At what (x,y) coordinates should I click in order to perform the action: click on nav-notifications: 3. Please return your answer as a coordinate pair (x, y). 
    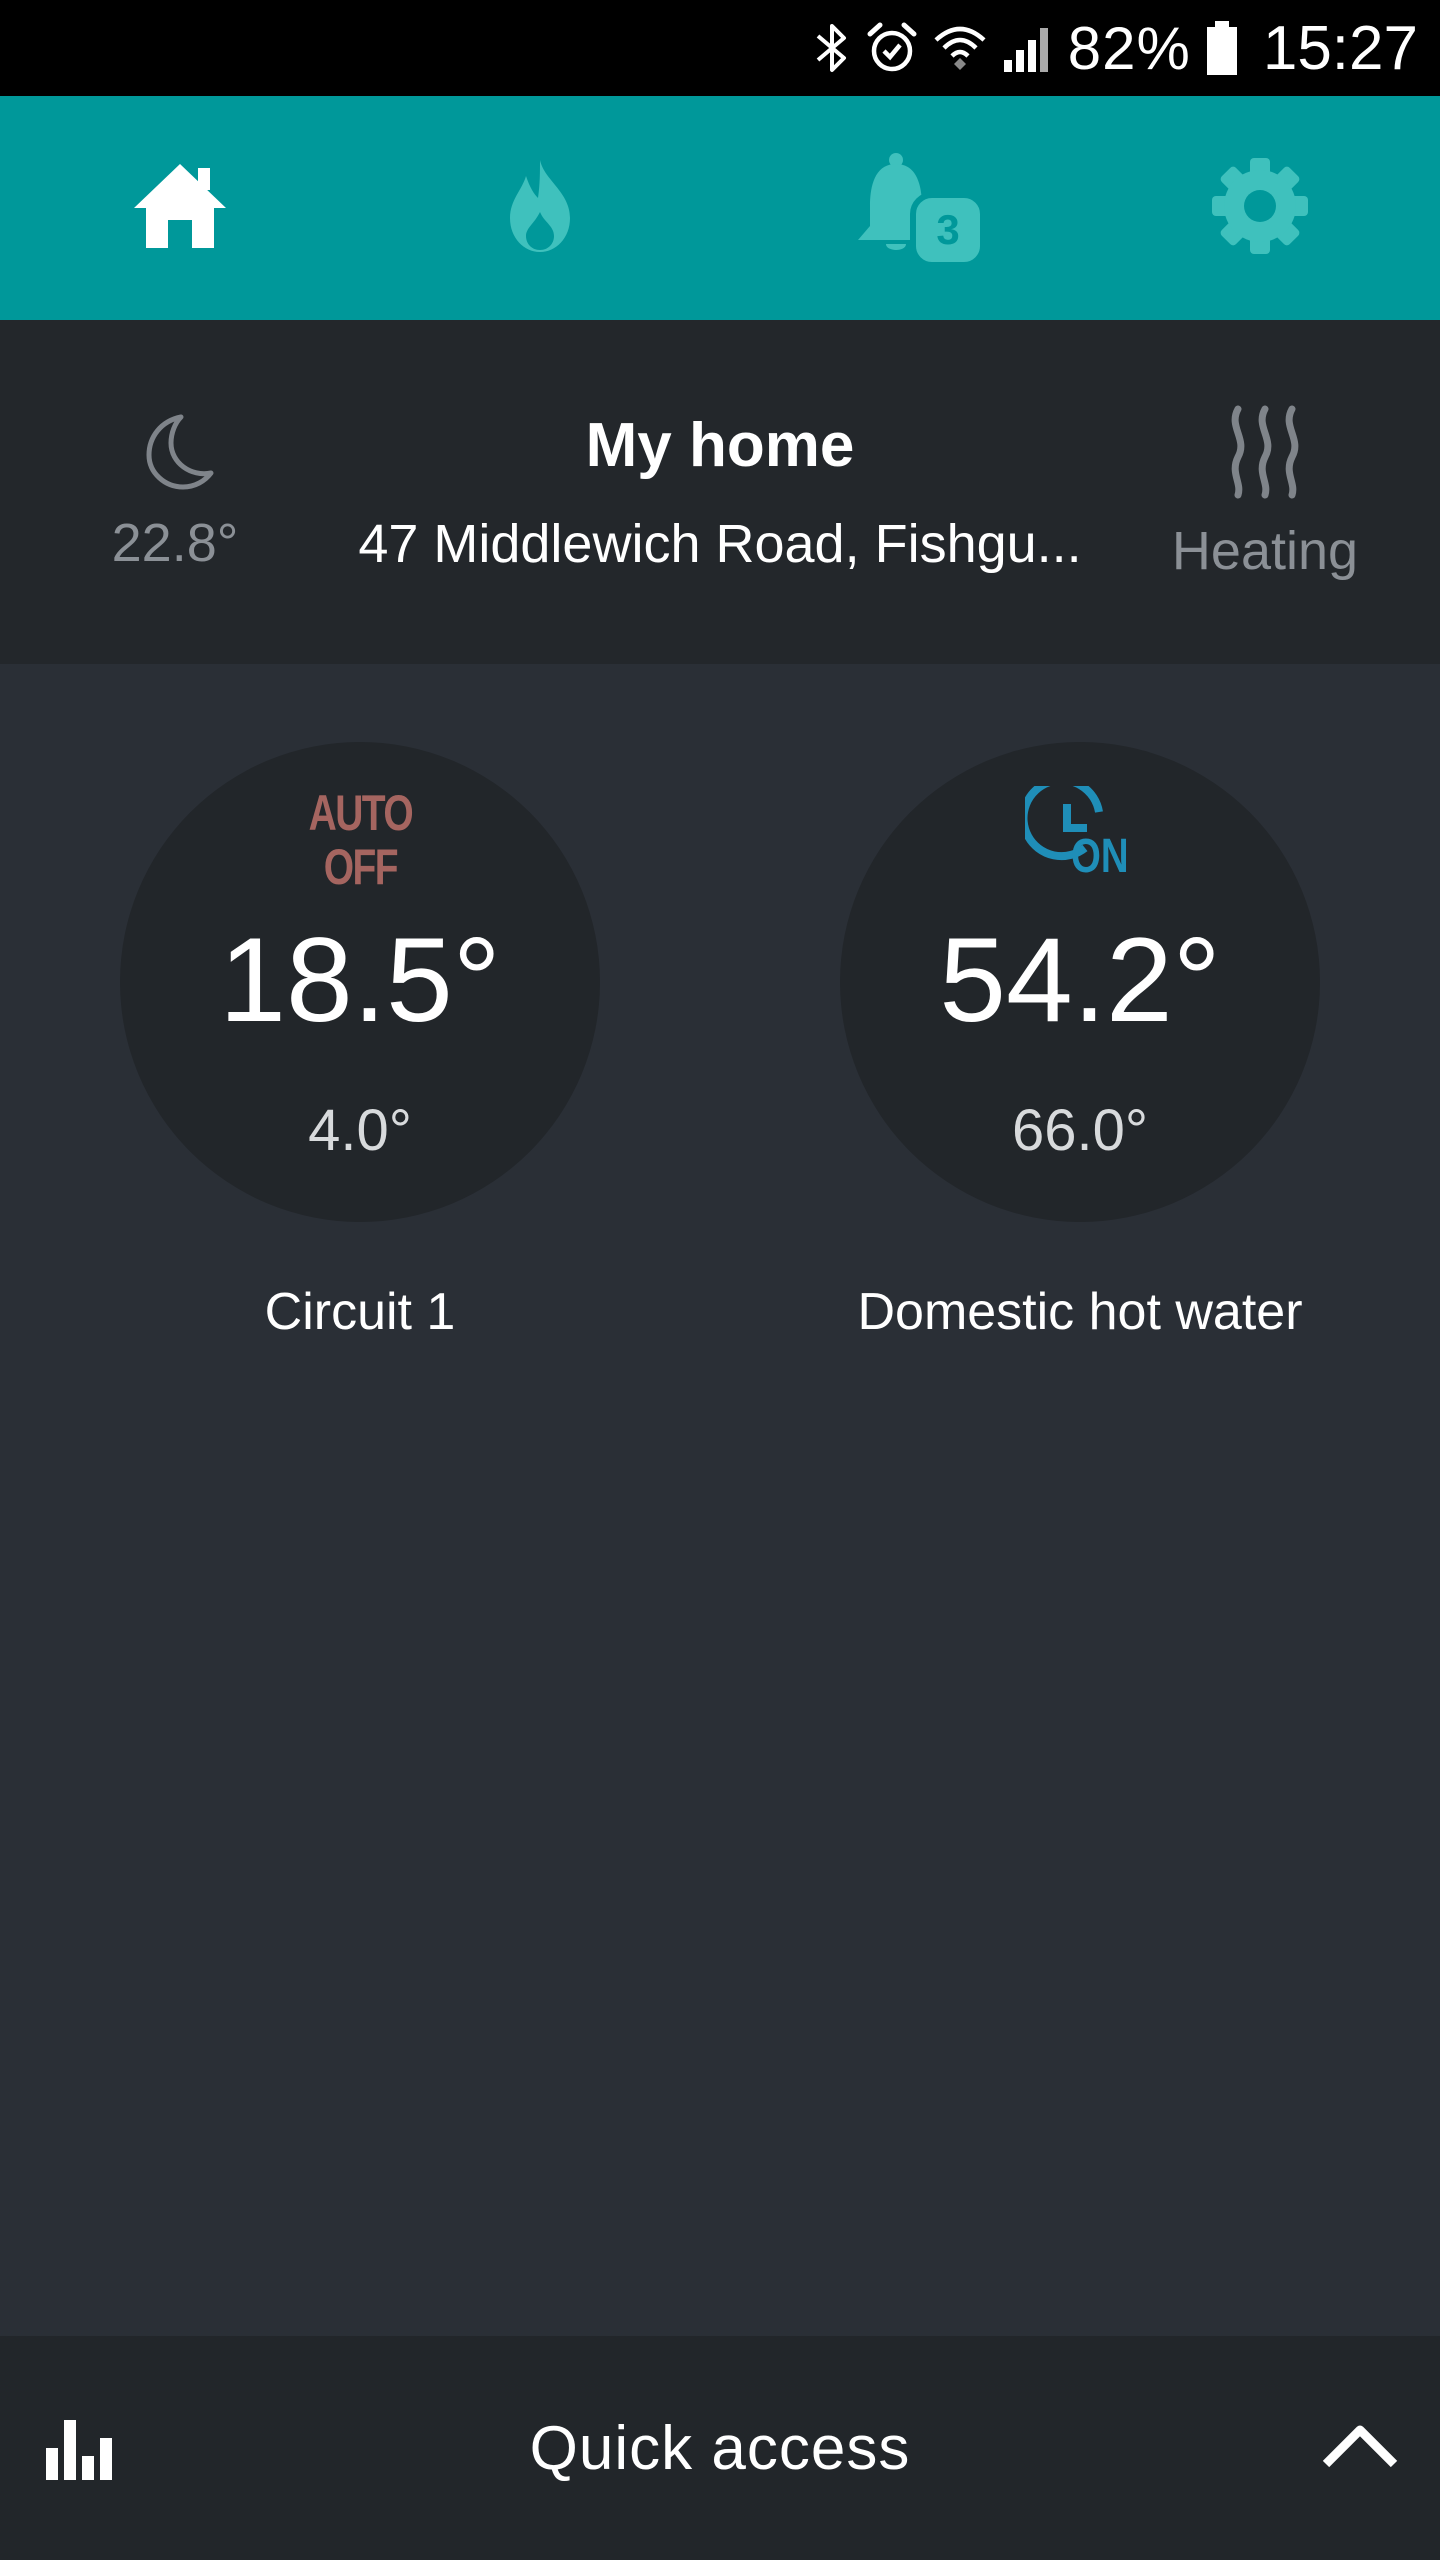
    Looking at the image, I should click on (920, 208).